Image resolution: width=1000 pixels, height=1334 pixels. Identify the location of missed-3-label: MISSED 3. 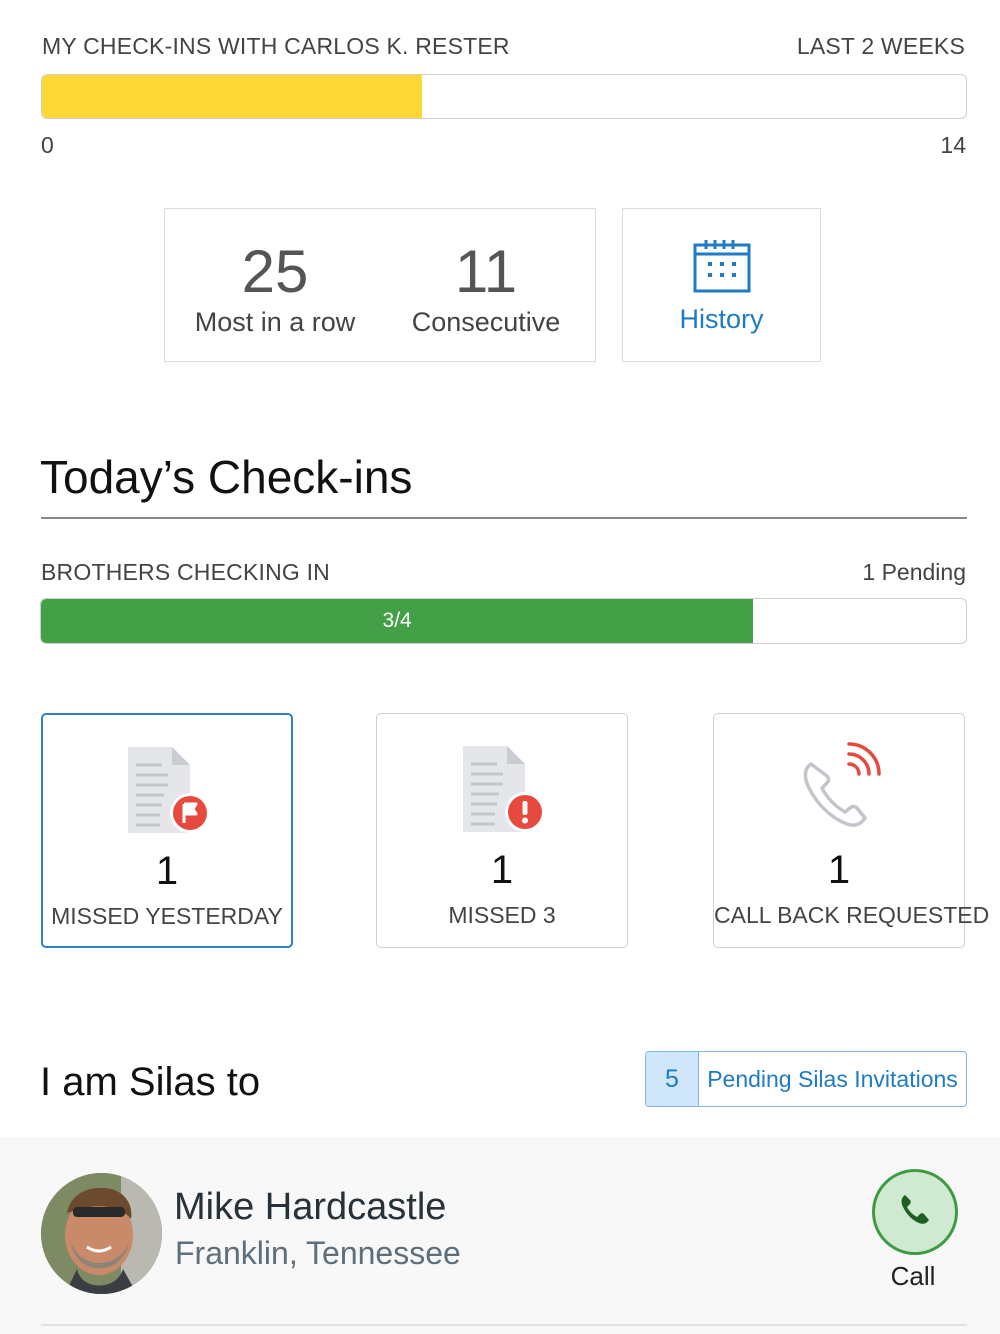
(502, 915).